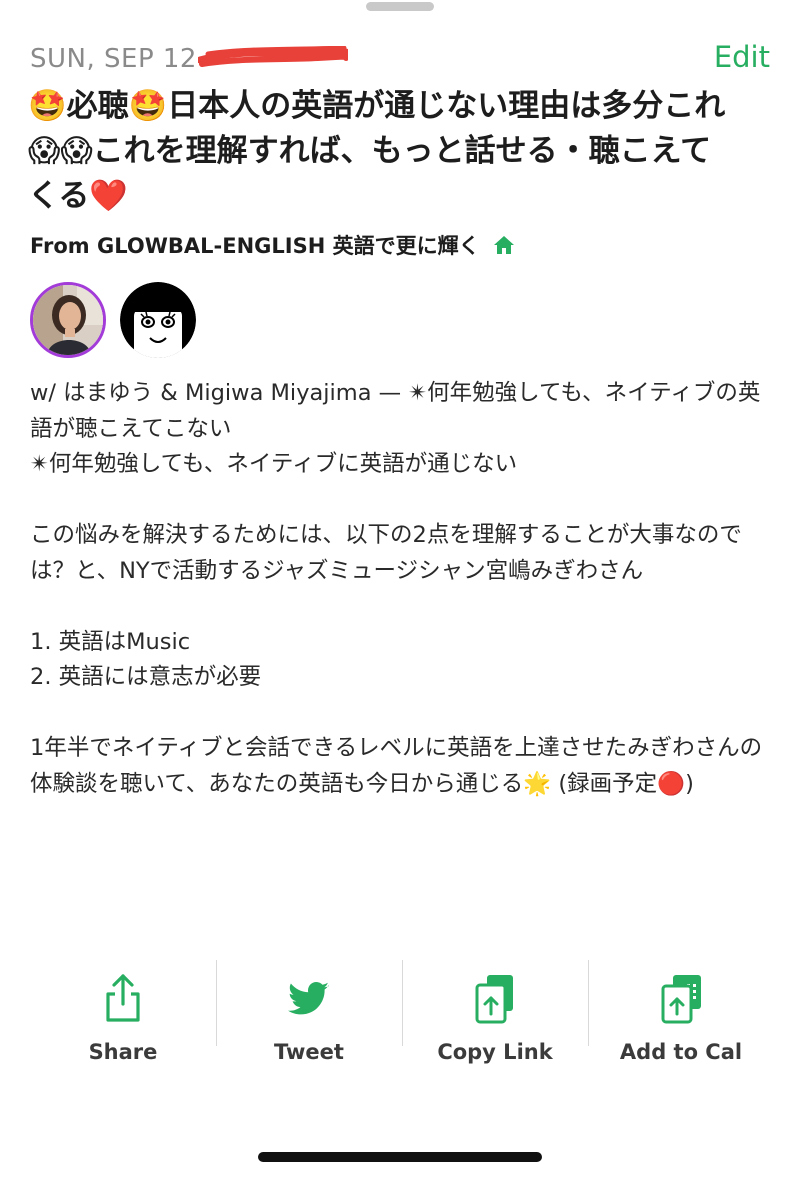 This screenshot has height=1177, width=800. I want to click on copy-link-icon, so click(494, 999).